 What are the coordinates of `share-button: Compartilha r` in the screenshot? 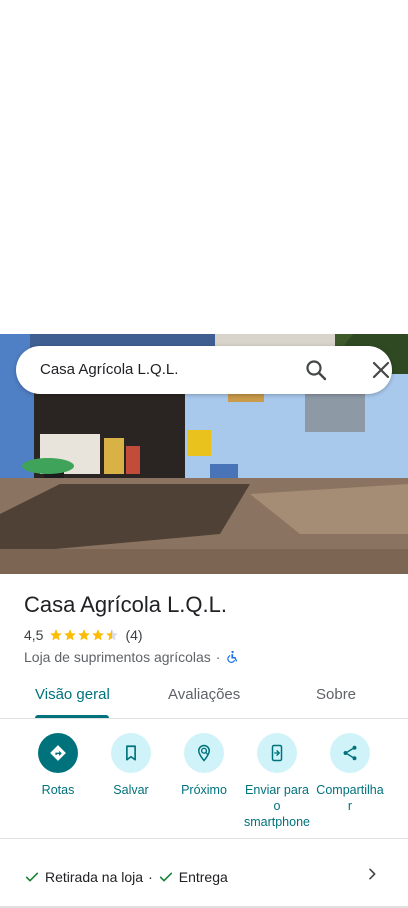 It's located at (350, 773).